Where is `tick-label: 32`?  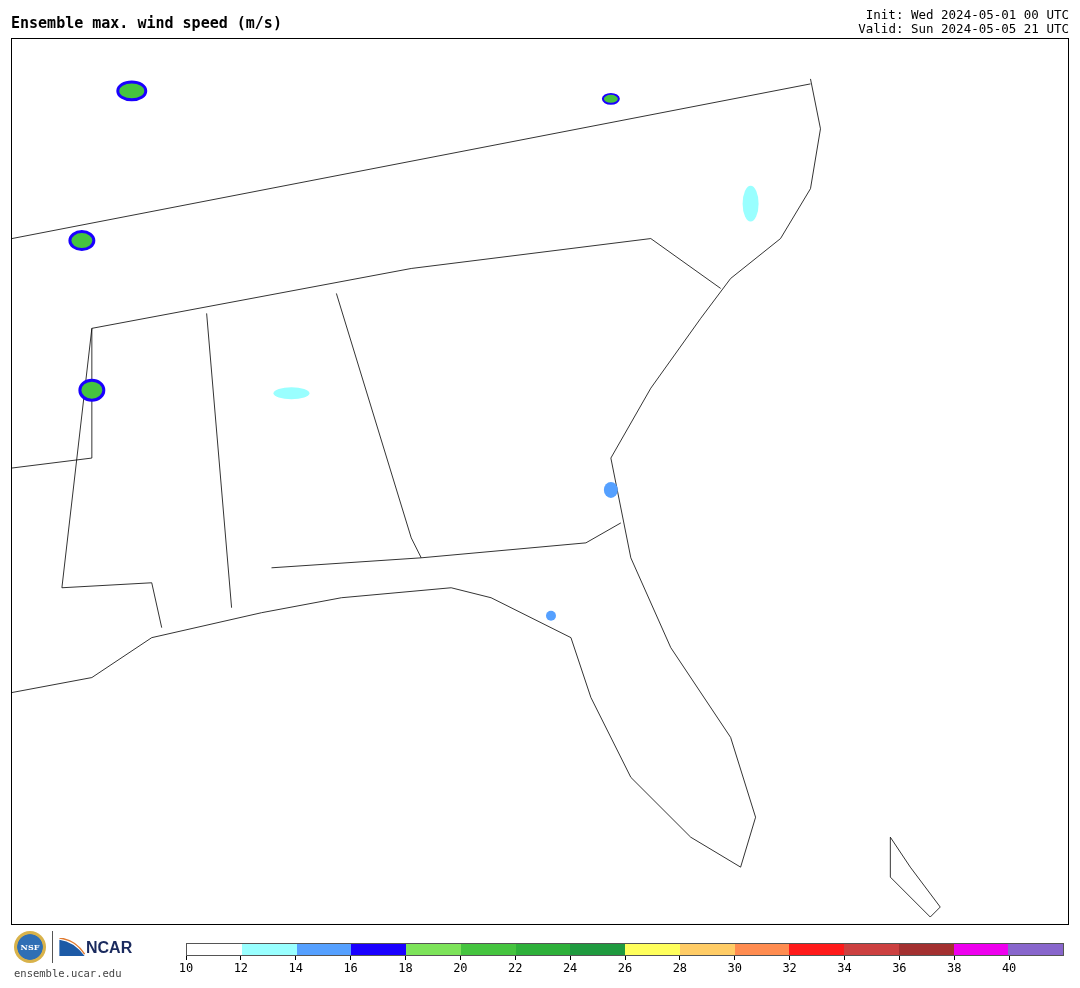
tick-label: 32 is located at coordinates (789, 968).